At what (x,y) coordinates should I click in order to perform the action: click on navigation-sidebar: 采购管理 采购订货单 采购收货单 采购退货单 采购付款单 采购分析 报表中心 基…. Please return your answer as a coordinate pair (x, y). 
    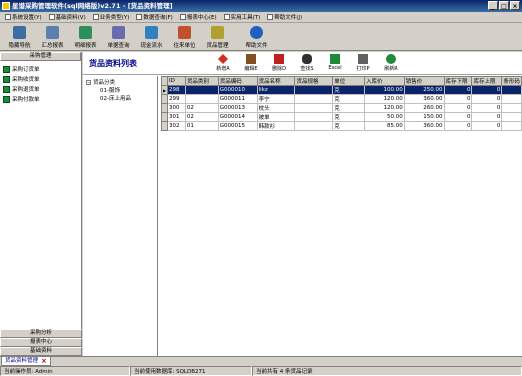
    Looking at the image, I should click on (41, 204).